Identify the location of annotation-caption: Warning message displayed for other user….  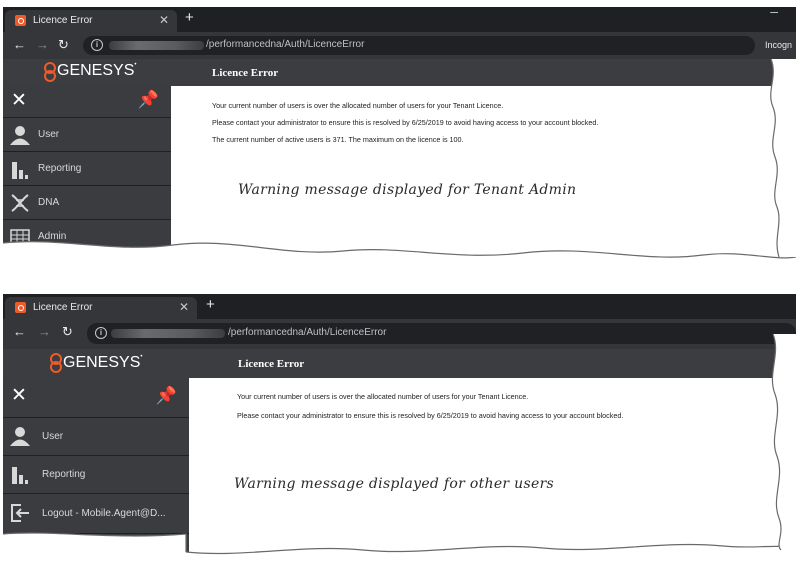
(394, 484).